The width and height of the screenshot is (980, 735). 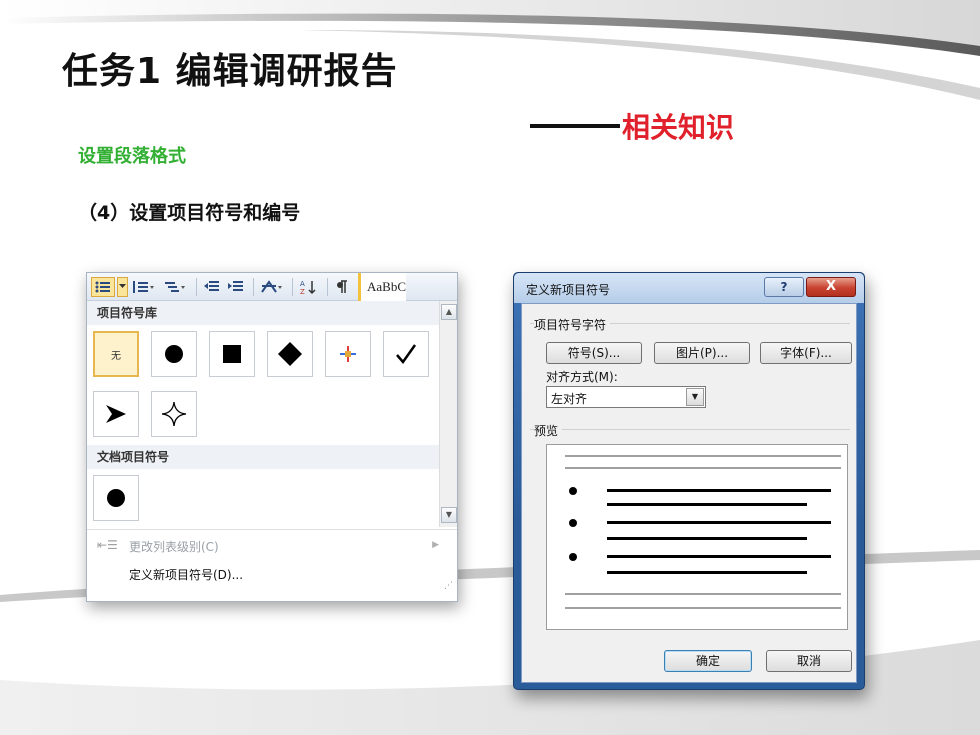 I want to click on bullet-char-group-label: 项目符号字符, so click(x=572, y=324).